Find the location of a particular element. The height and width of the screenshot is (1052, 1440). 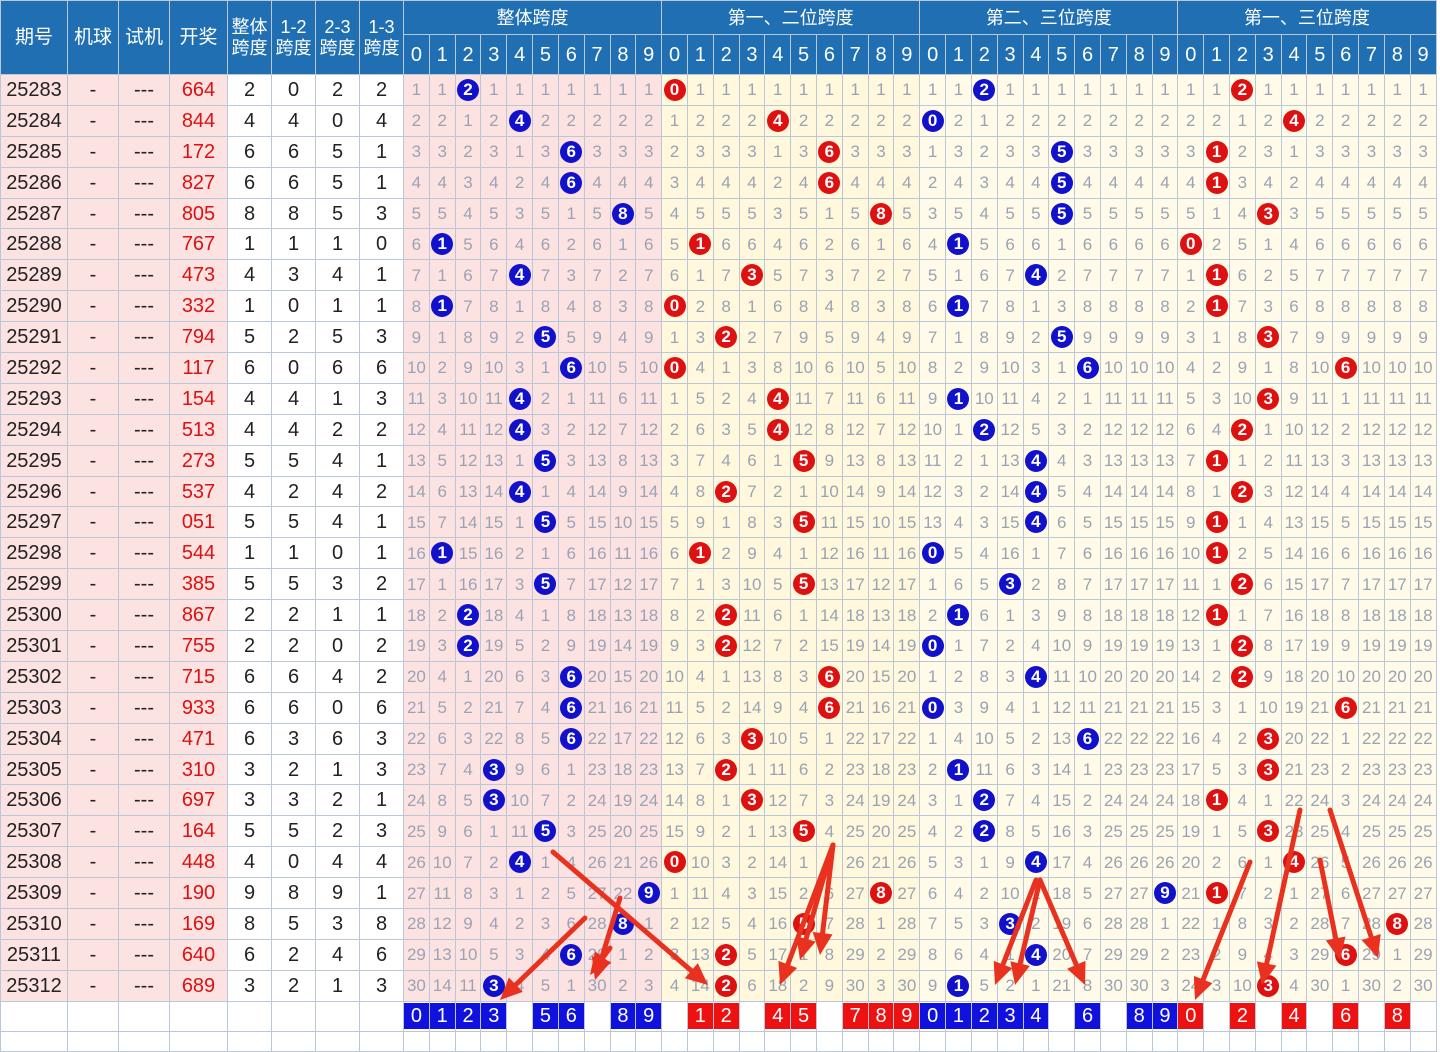

summary-empty is located at coordinates (829, 1016).